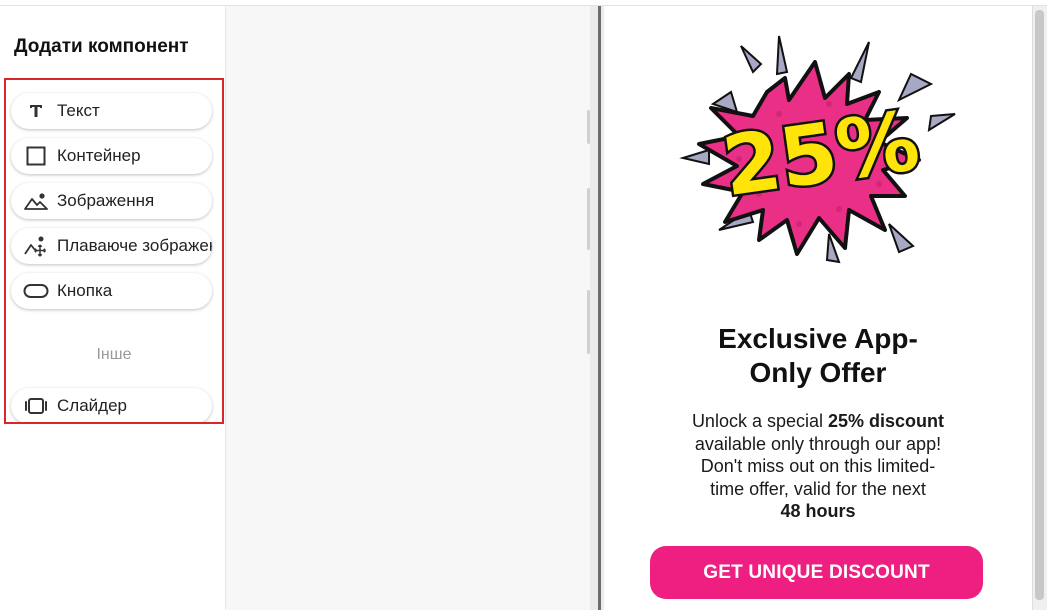 The width and height of the screenshot is (1047, 610). What do you see at coordinates (818, 488) in the screenshot?
I see `offer-text: time offer, valid for the next` at bounding box center [818, 488].